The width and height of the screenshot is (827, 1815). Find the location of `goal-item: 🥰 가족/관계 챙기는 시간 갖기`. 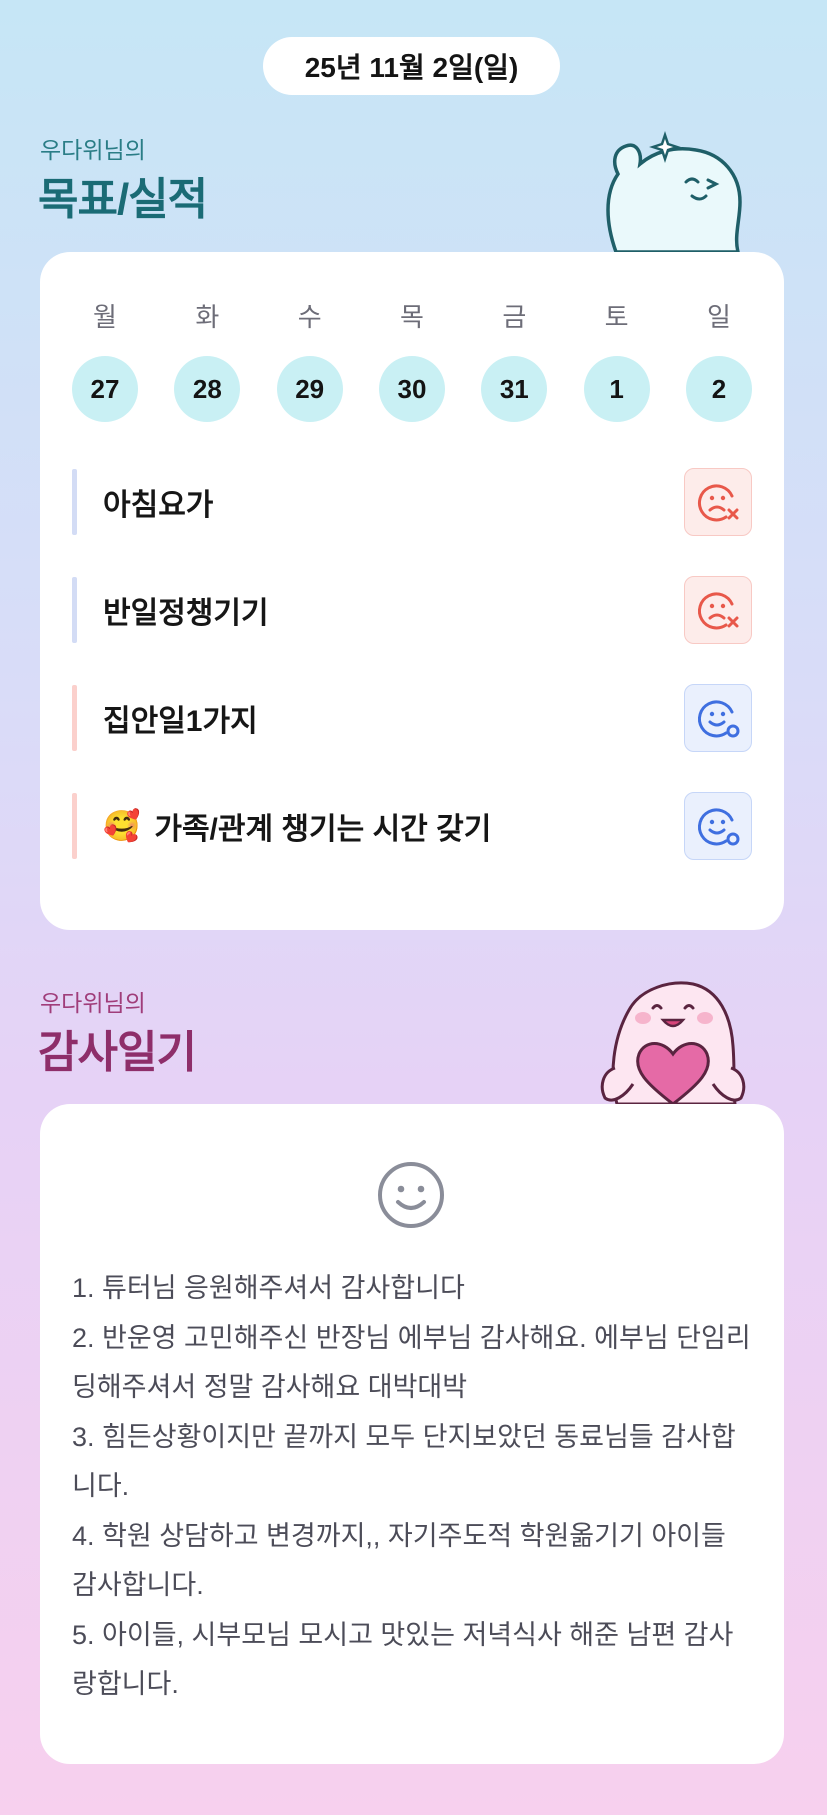

goal-item: 🥰 가족/관계 챙기는 시간 갖기 is located at coordinates (412, 826).